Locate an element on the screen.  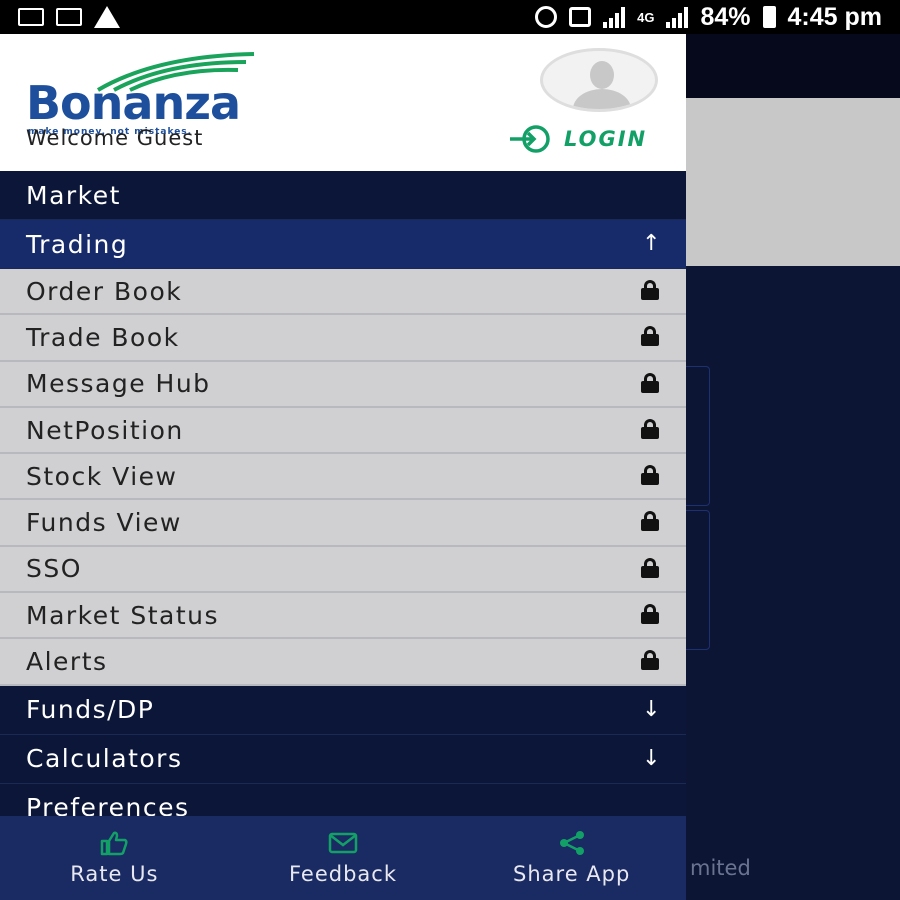
status-bar: 4G 84% 4:45 pm is located at coordinates (450, 17).